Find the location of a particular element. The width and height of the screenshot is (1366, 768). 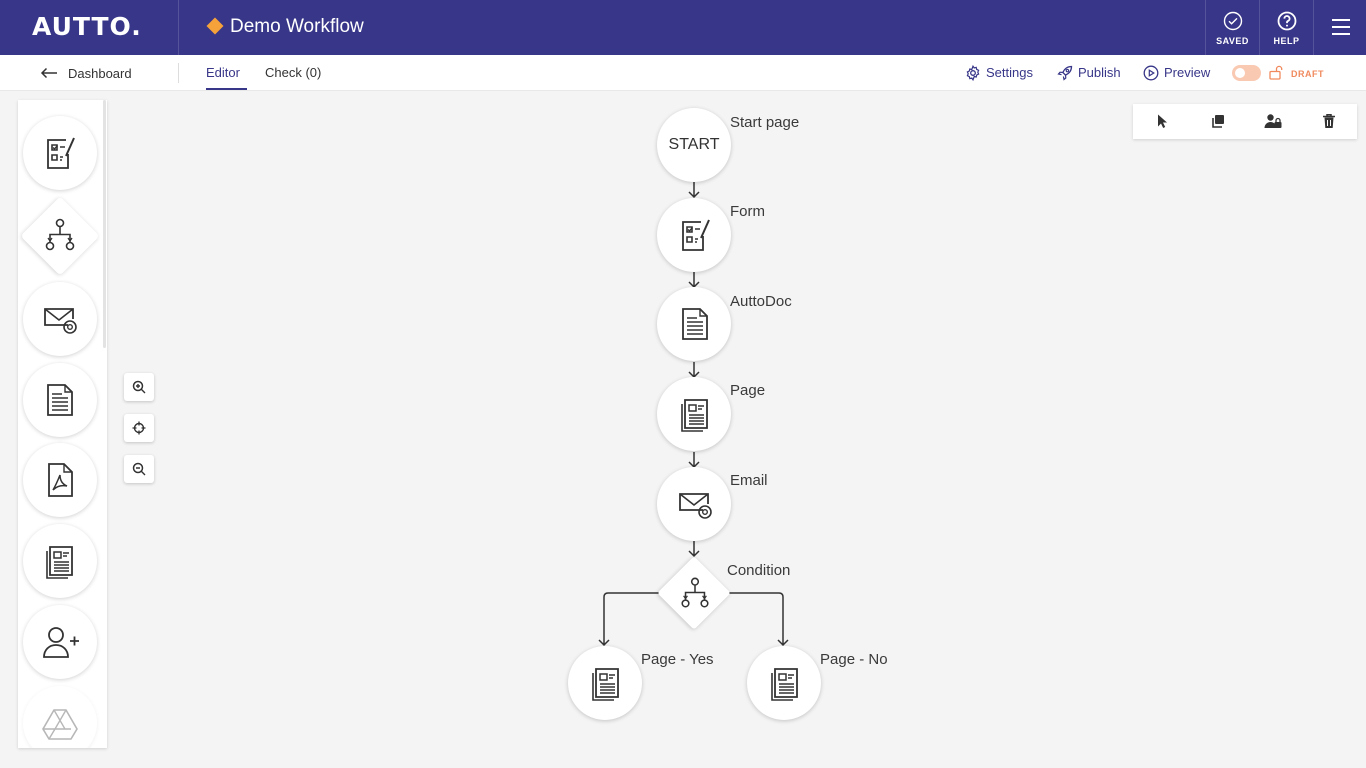

autodoc-icon is located at coordinates (695, 324).